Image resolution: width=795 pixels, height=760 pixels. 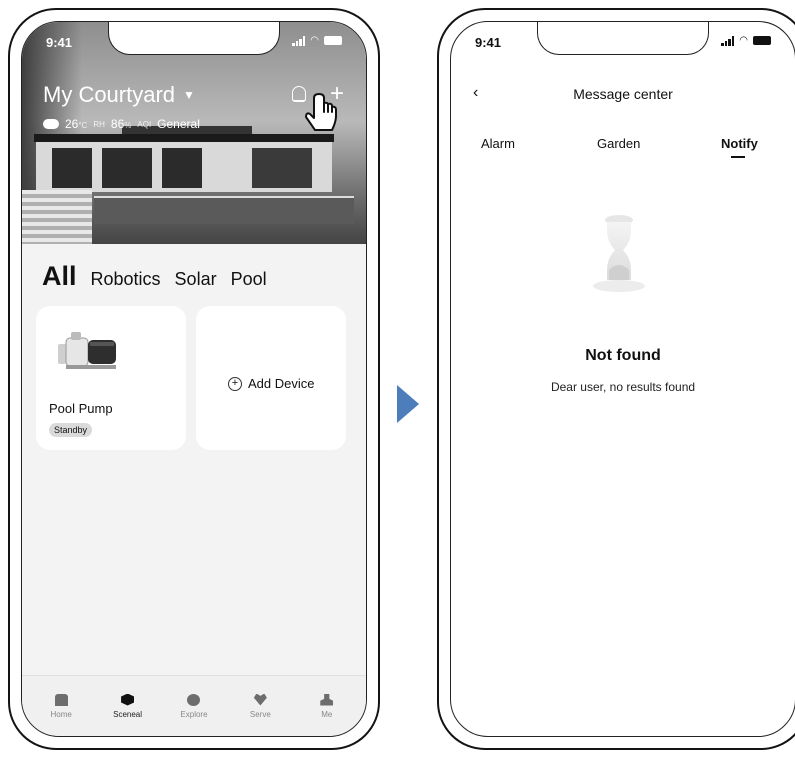 What do you see at coordinates (189, 95) in the screenshot?
I see `chevron-down-icon: ▼` at bounding box center [189, 95].